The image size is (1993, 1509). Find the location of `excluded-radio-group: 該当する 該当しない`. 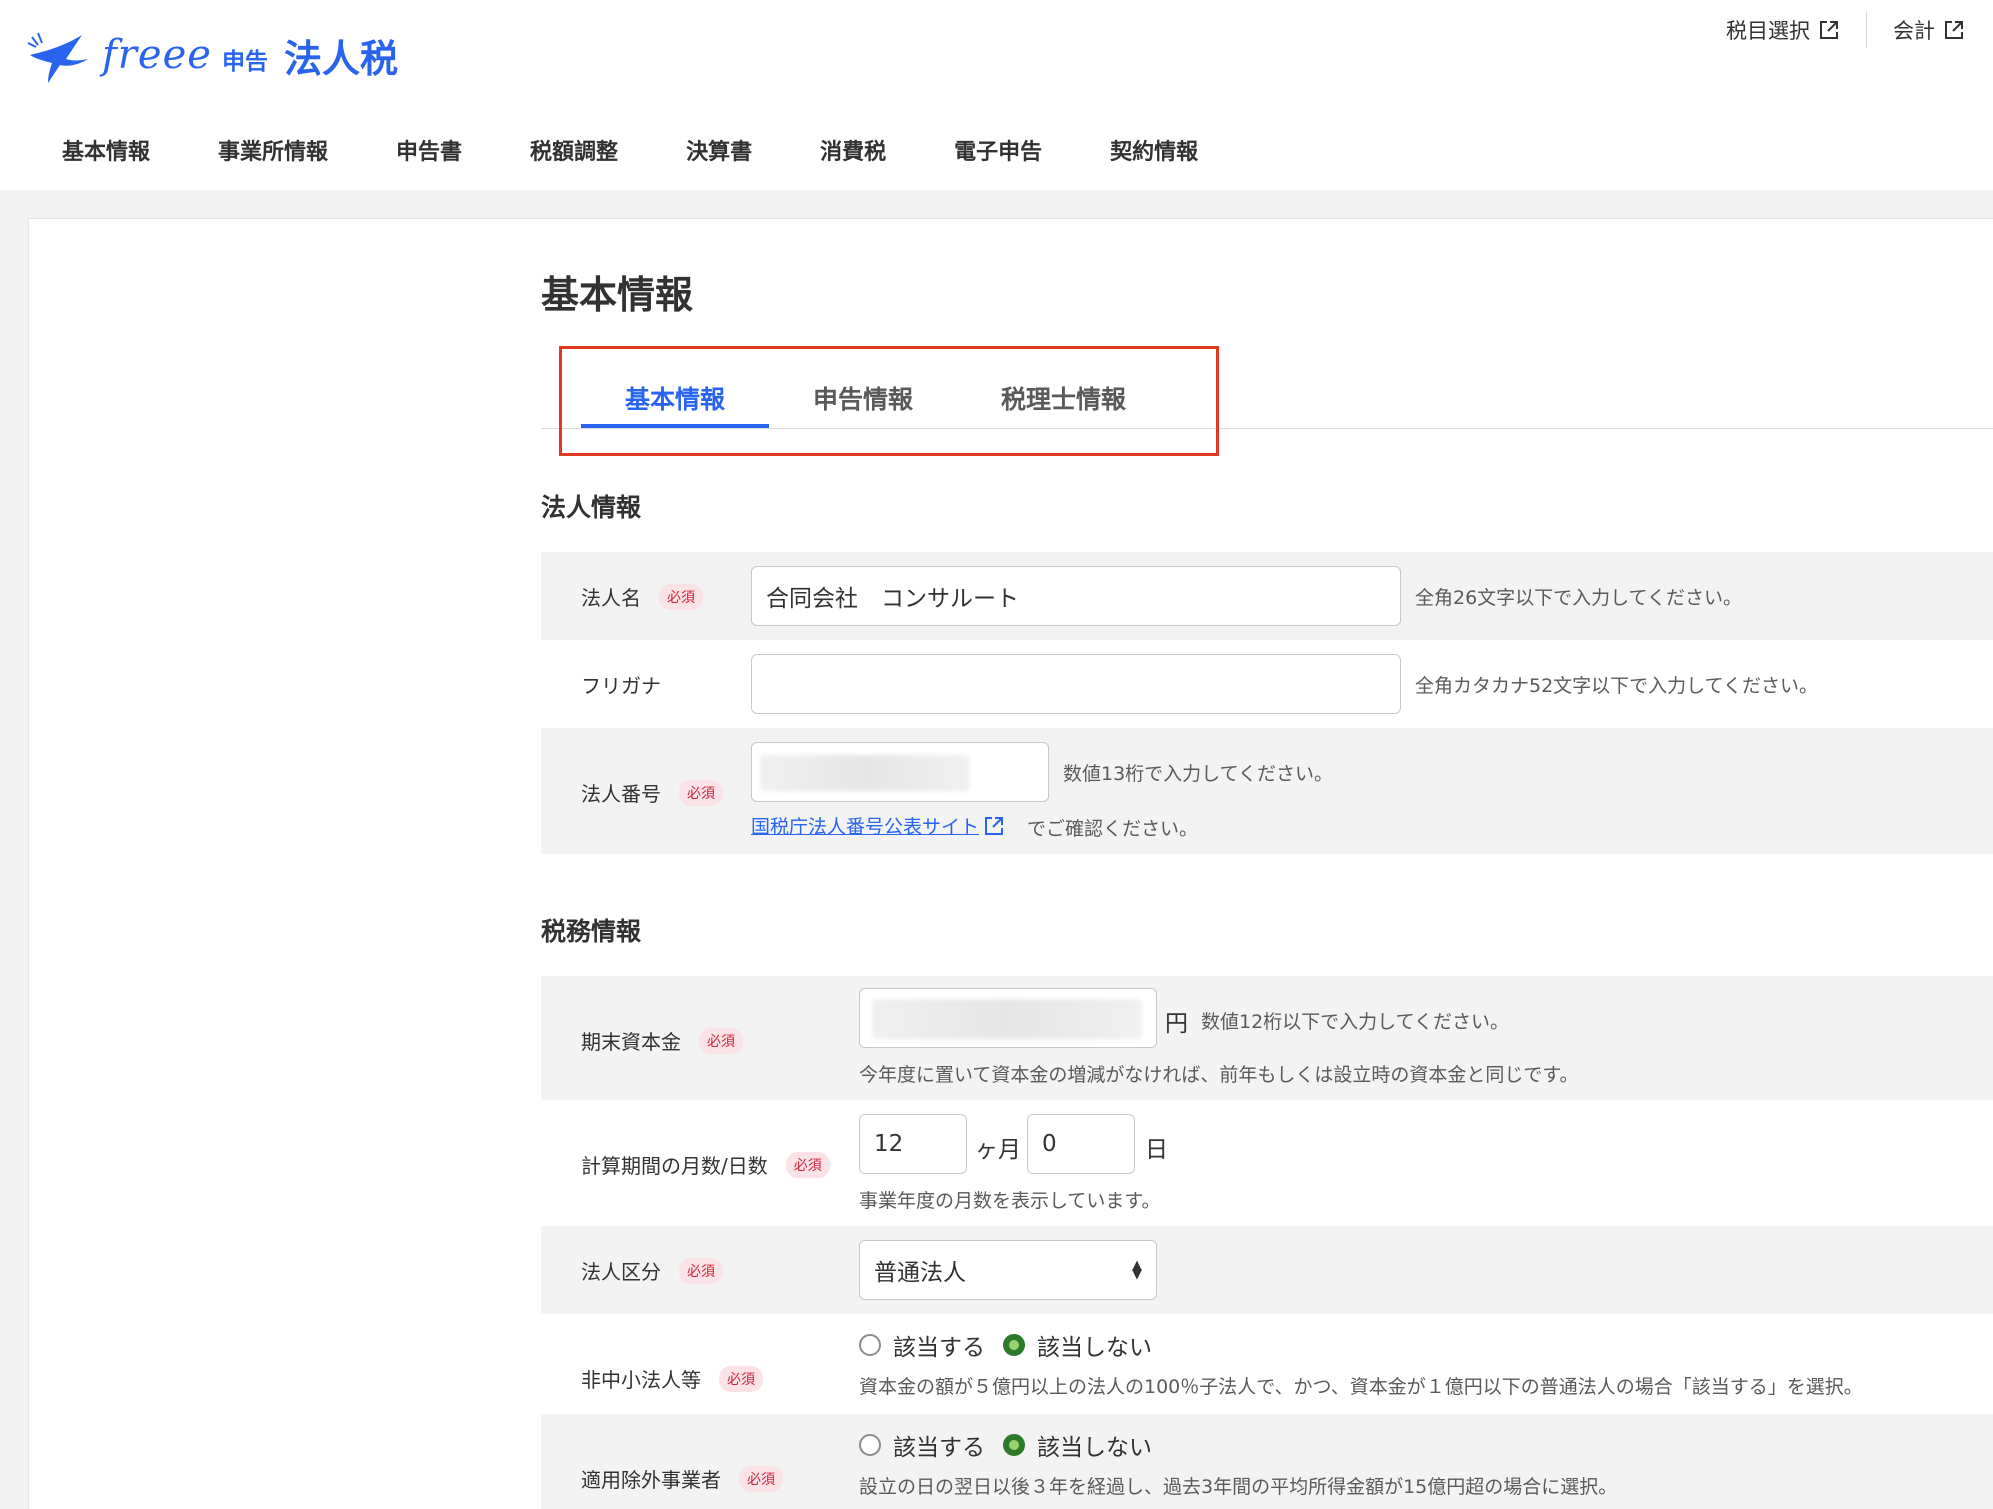

excluded-radio-group: 該当する 該当しない is located at coordinates (1014, 1445).